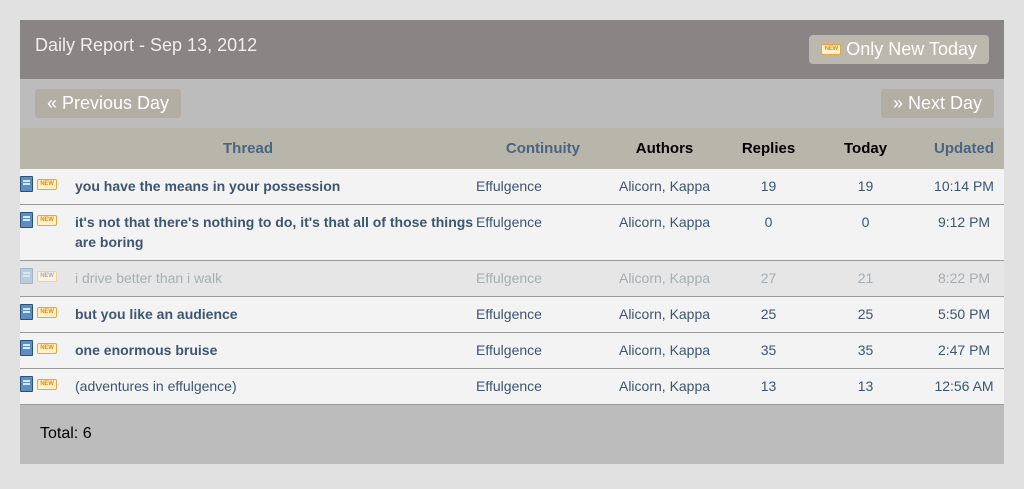 The height and width of the screenshot is (489, 1024). I want to click on replies-count: 27, so click(768, 279).